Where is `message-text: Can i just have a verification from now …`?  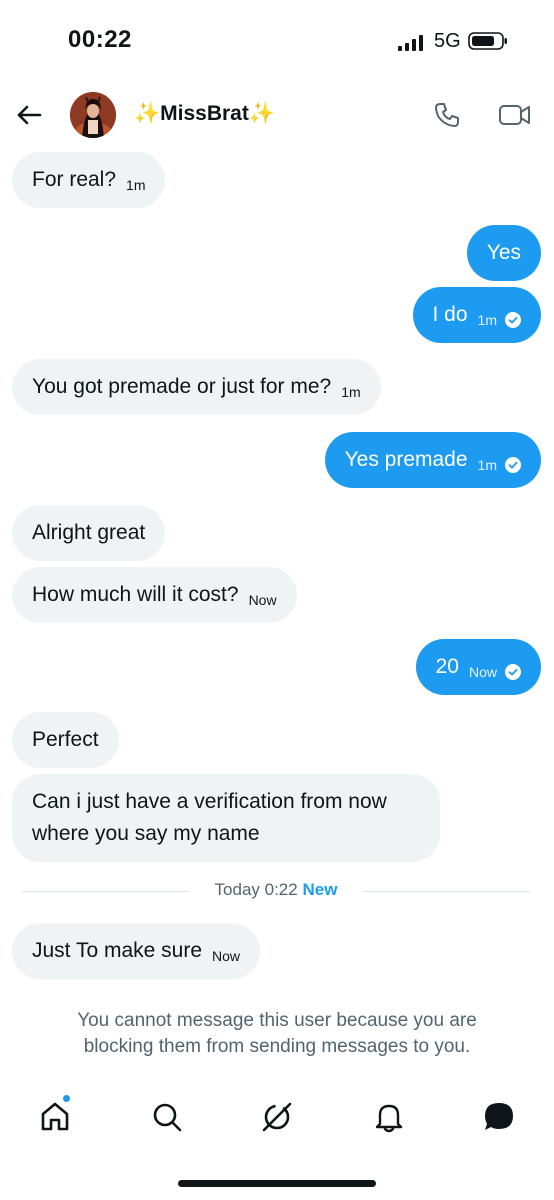 message-text: Can i just have a verification from now … is located at coordinates (209, 818).